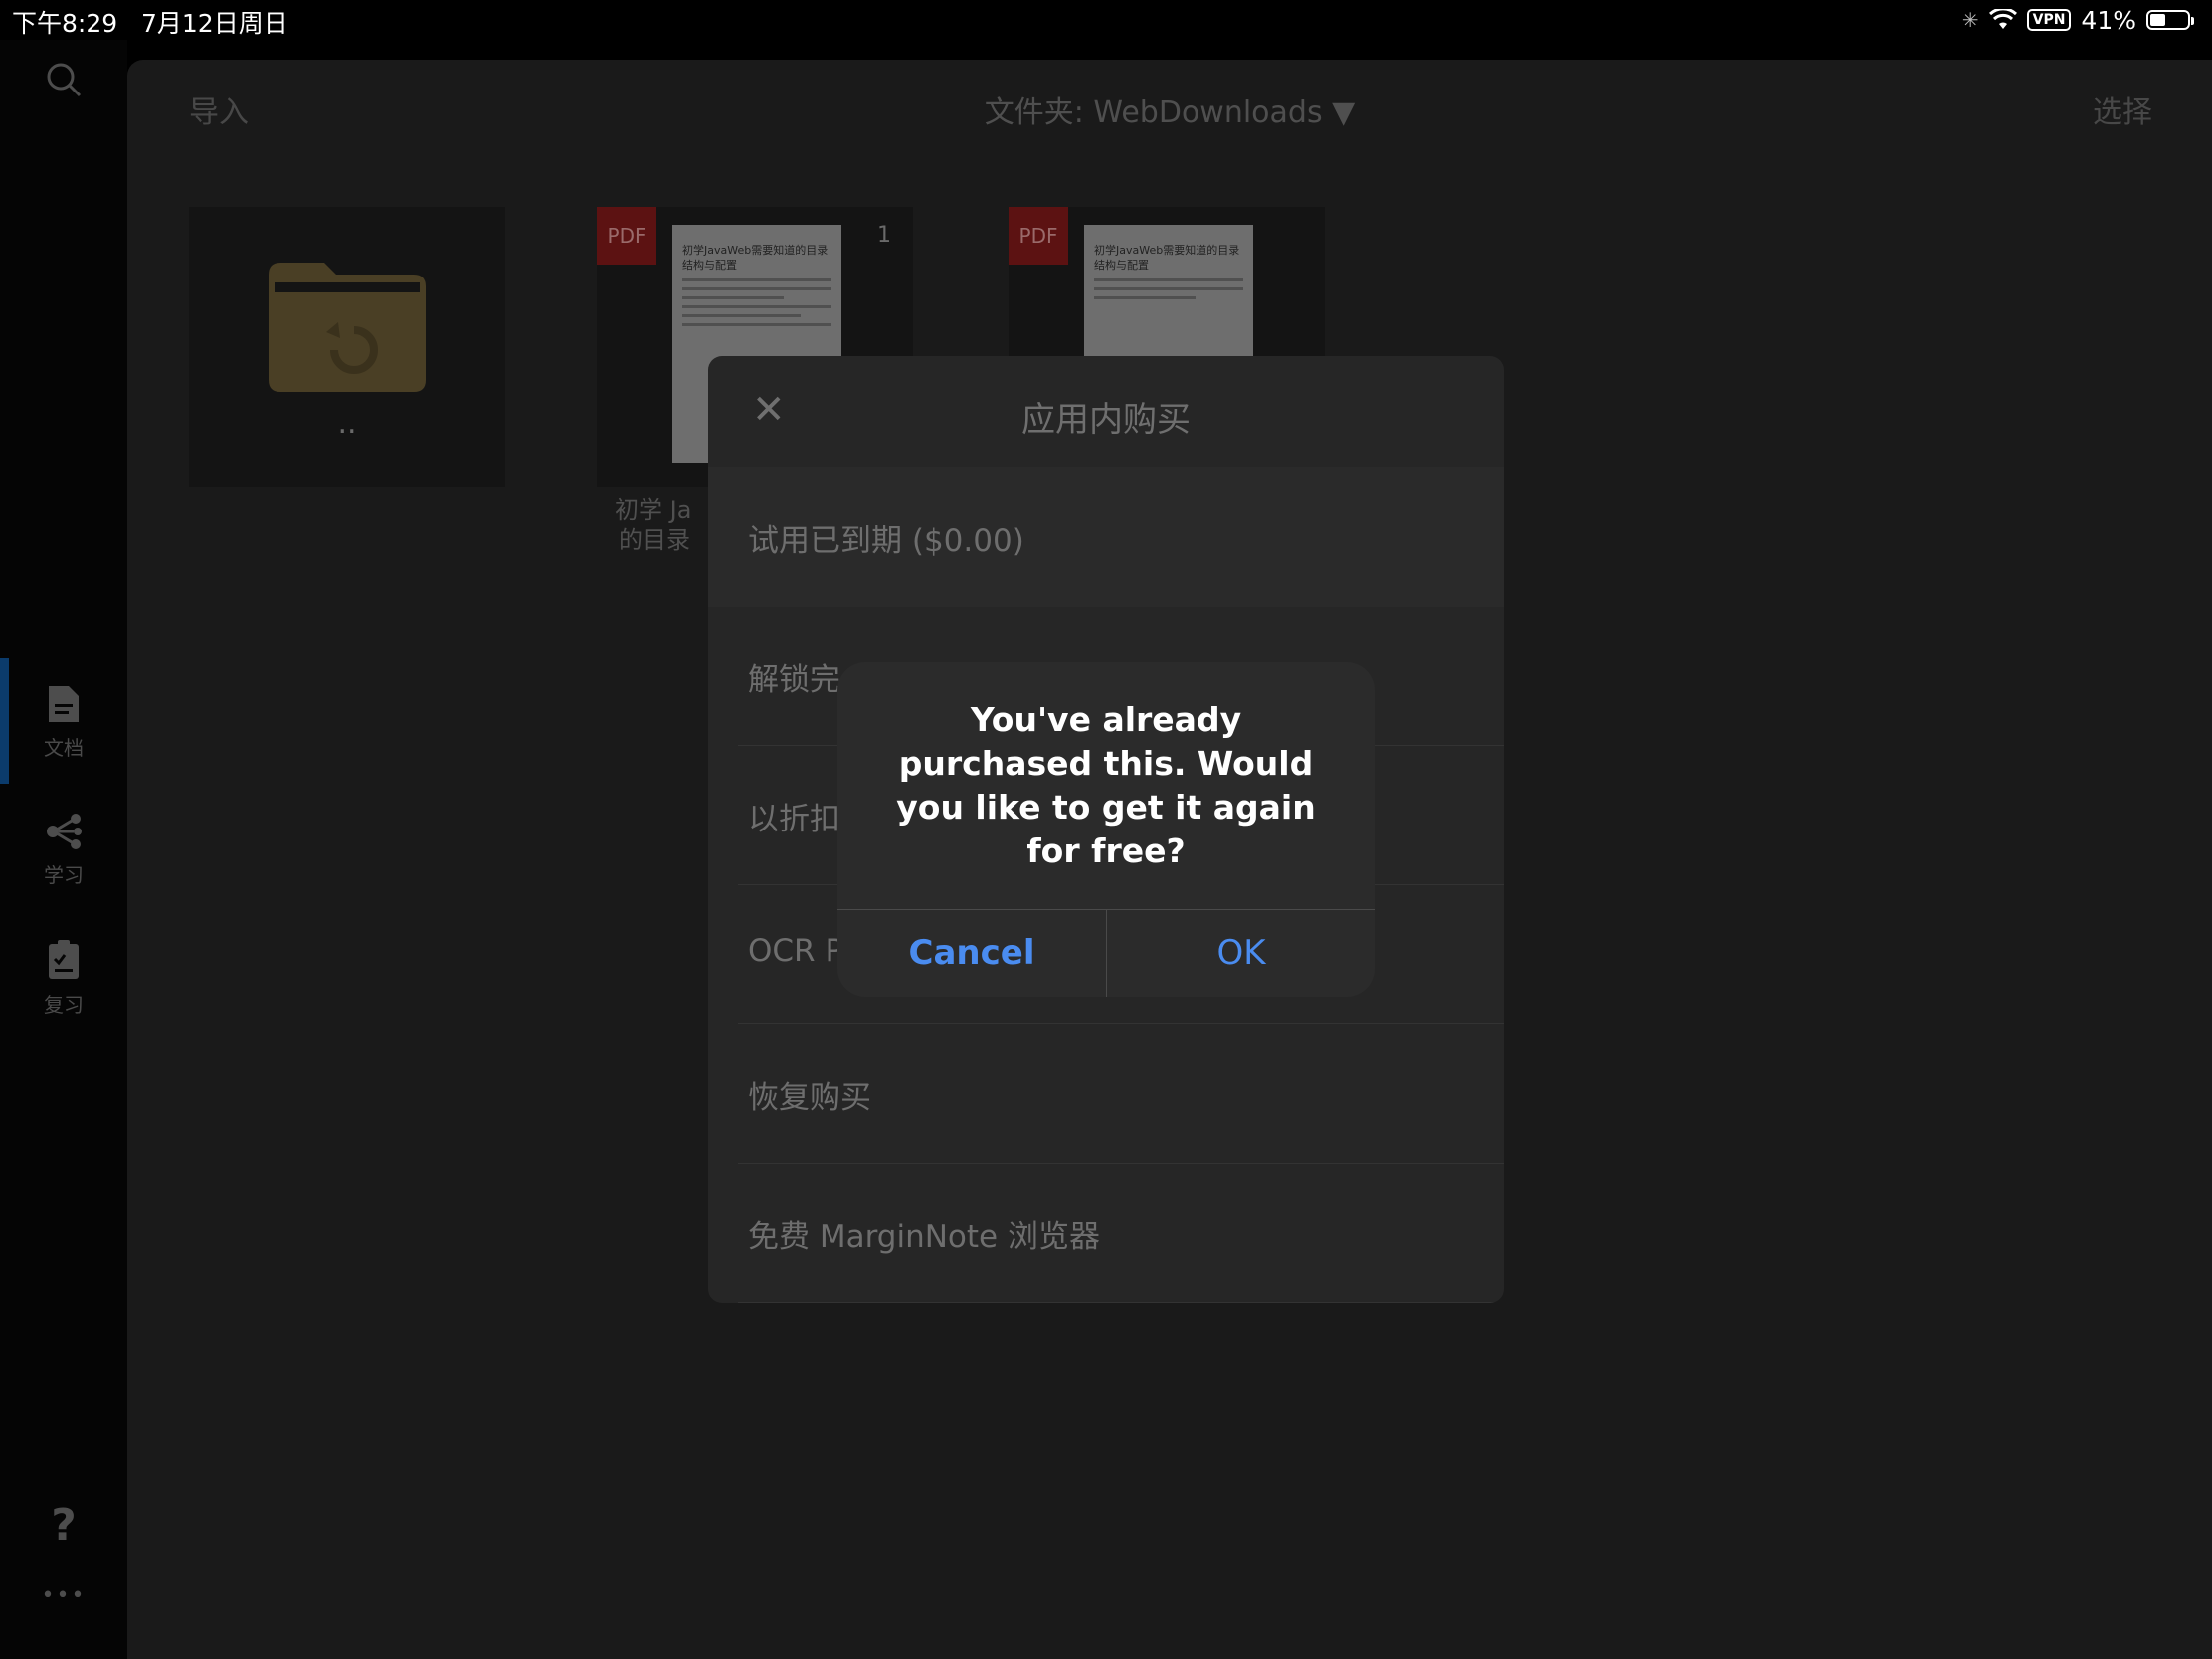 This screenshot has height=1659, width=2212. Describe the element at coordinates (64, 704) in the screenshot. I see `document-icon` at that location.